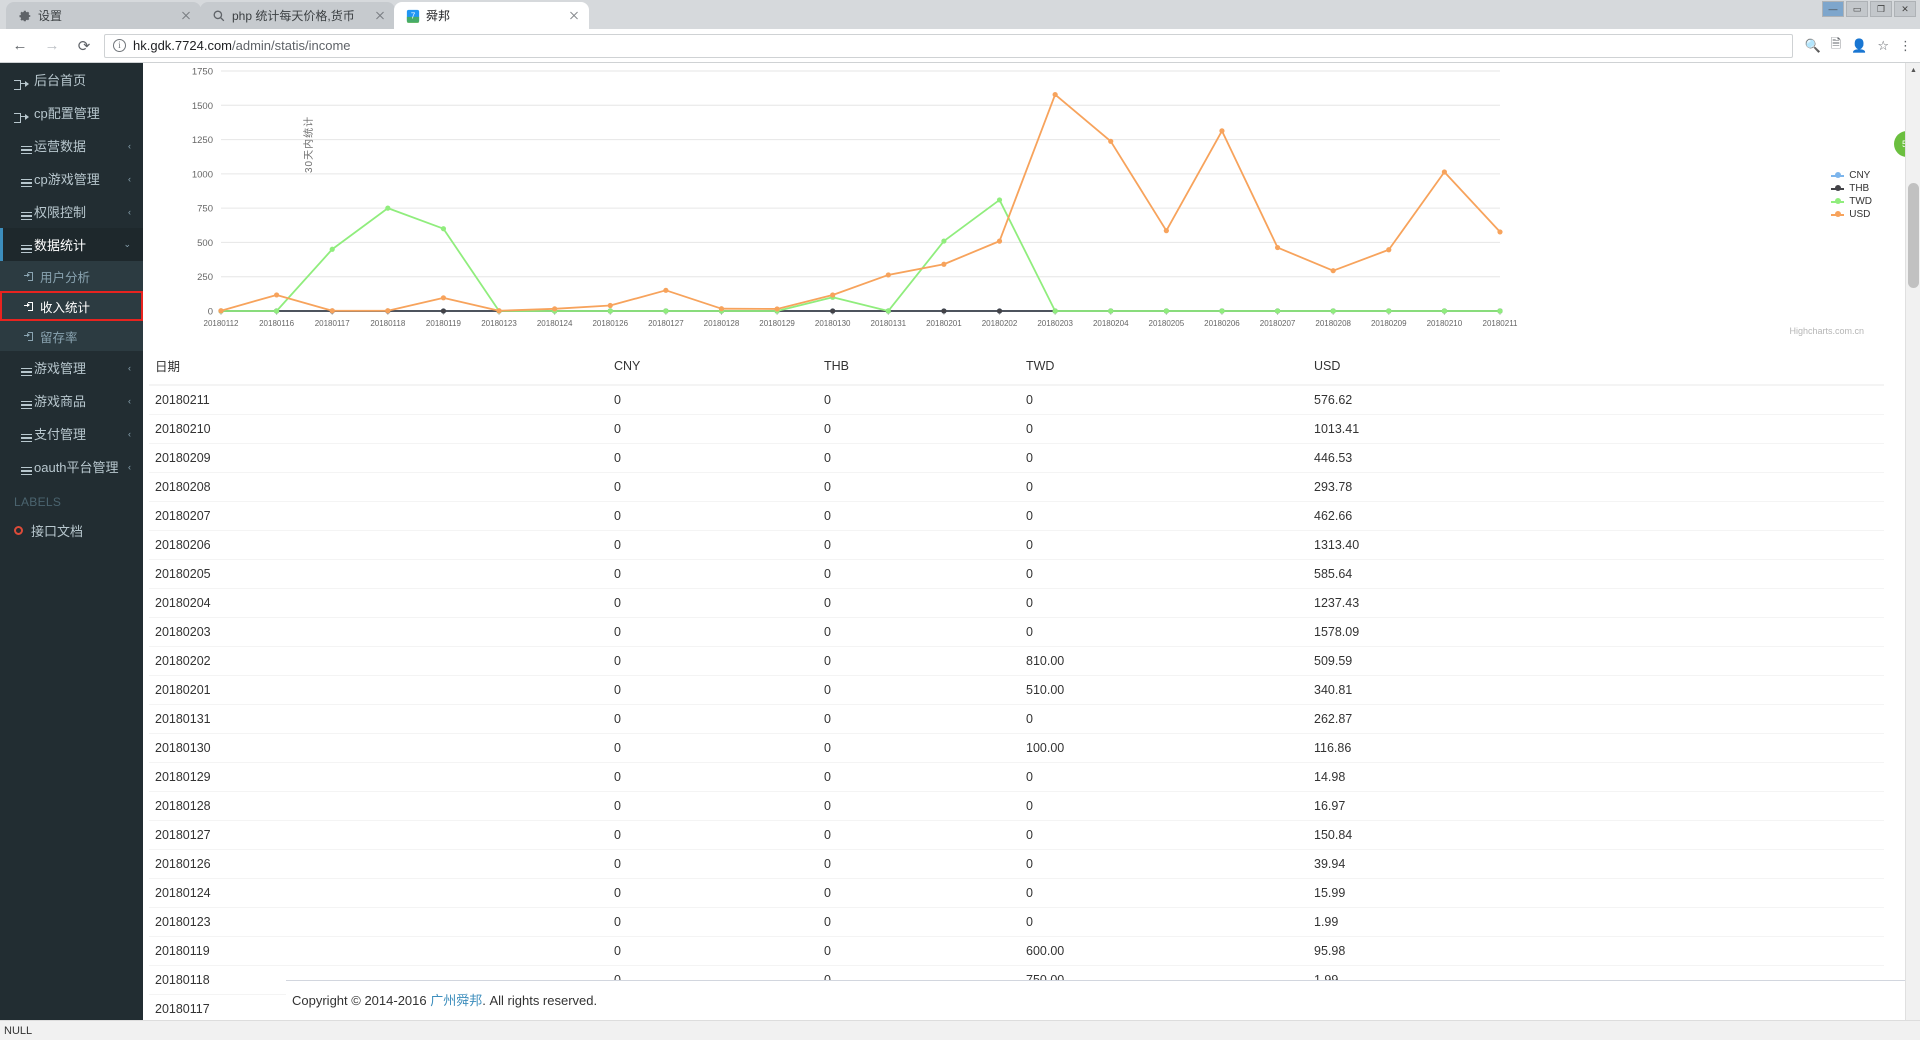  Describe the element at coordinates (833, 323) in the screenshot. I see `chart-x-tick-label: 20180130` at that location.